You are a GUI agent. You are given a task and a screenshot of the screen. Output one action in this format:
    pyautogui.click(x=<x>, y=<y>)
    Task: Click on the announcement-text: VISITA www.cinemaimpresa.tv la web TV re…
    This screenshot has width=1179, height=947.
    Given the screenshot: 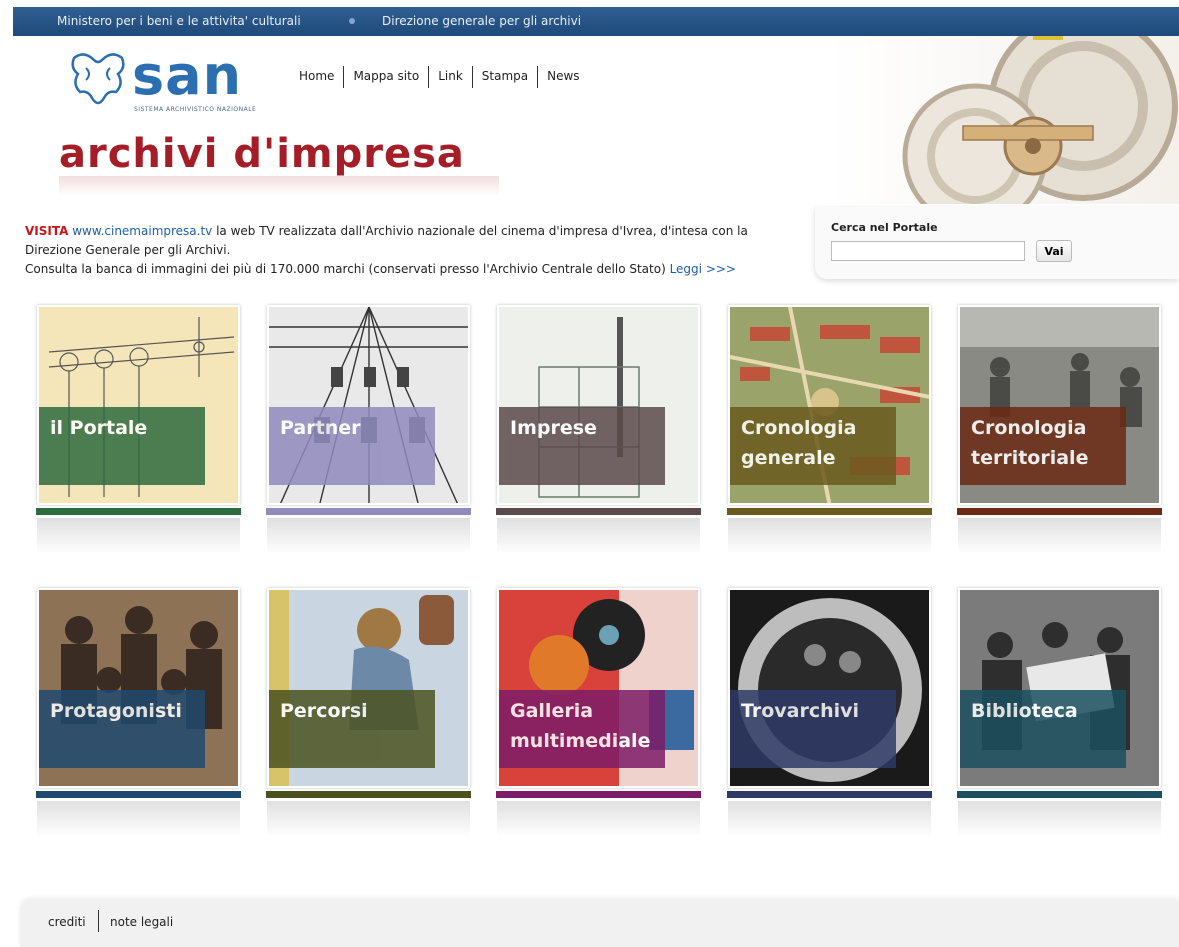 What is the action you would take?
    pyautogui.click(x=415, y=250)
    